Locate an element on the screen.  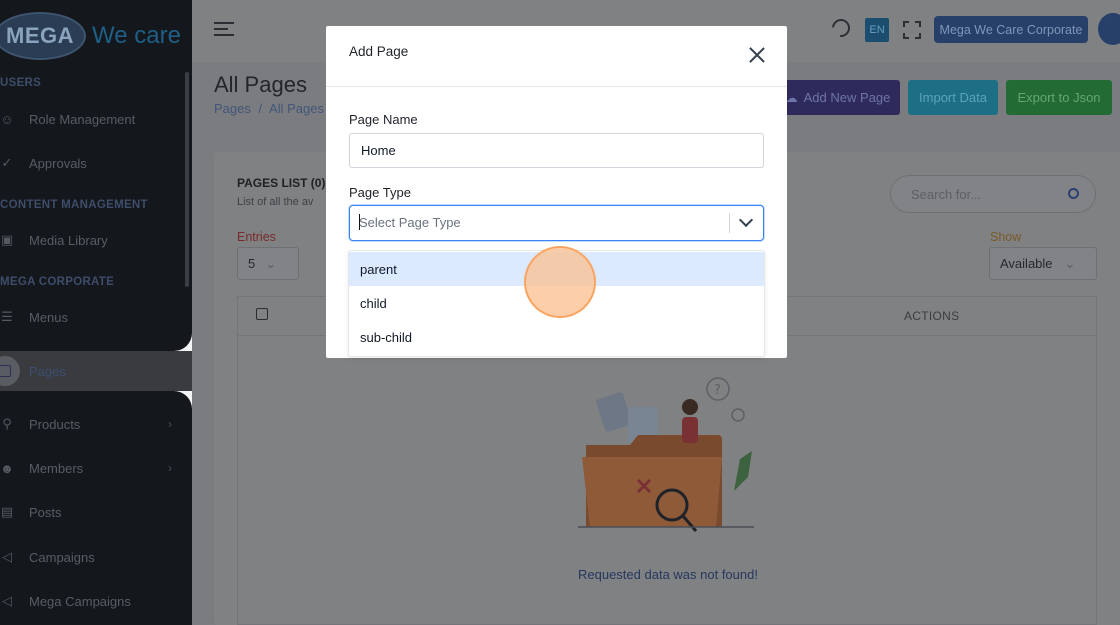
sidebar-item-label: Products is located at coordinates (55, 424).